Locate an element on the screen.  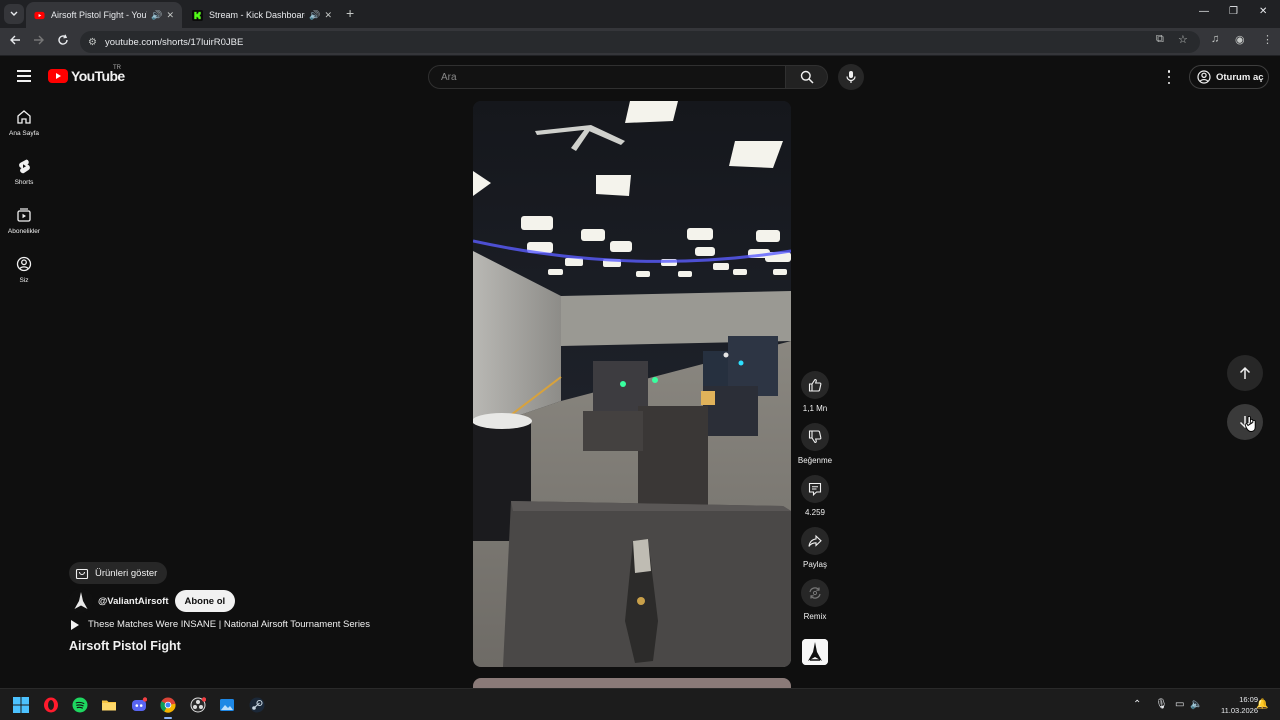
subscribe-button: Abone ol is located at coordinates (205, 601).